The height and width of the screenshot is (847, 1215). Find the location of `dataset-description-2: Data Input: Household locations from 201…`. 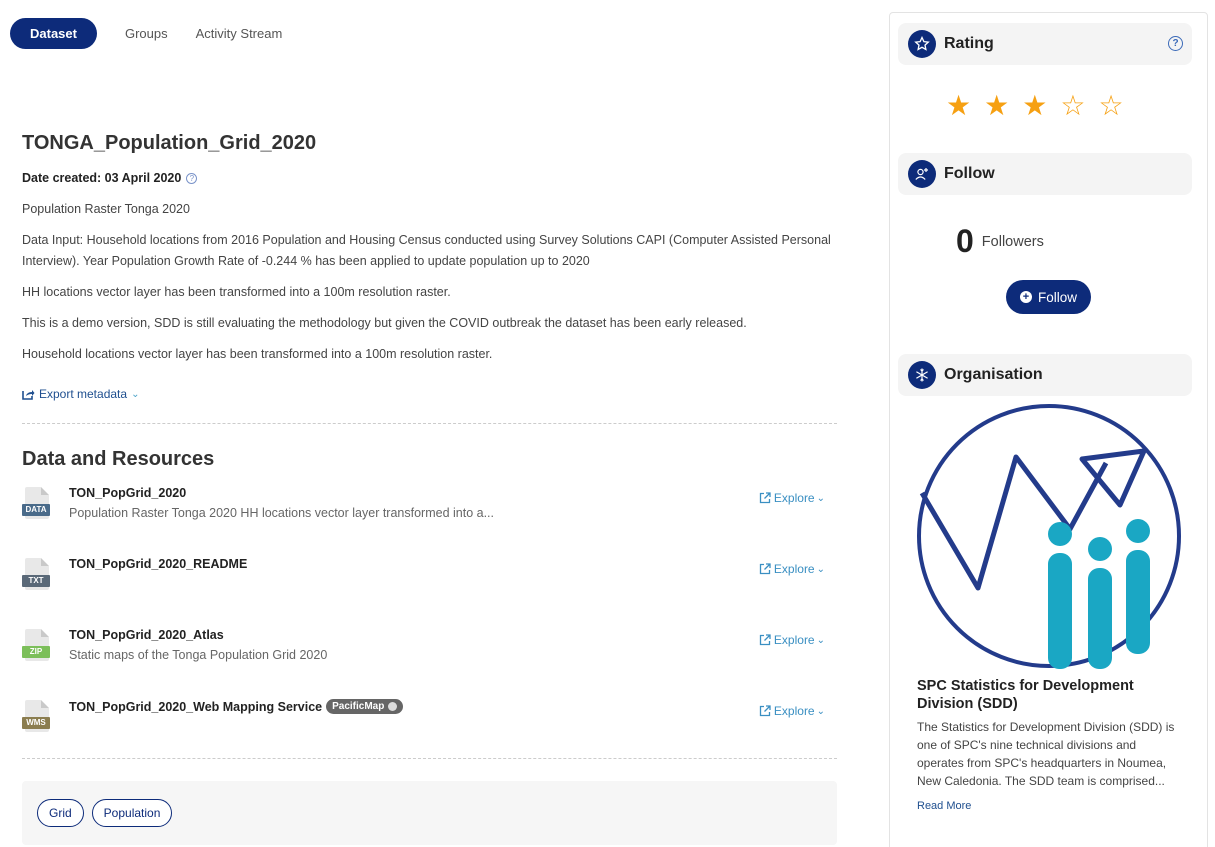

dataset-description-2: Data Input: Household locations from 201… is located at coordinates (426, 250).